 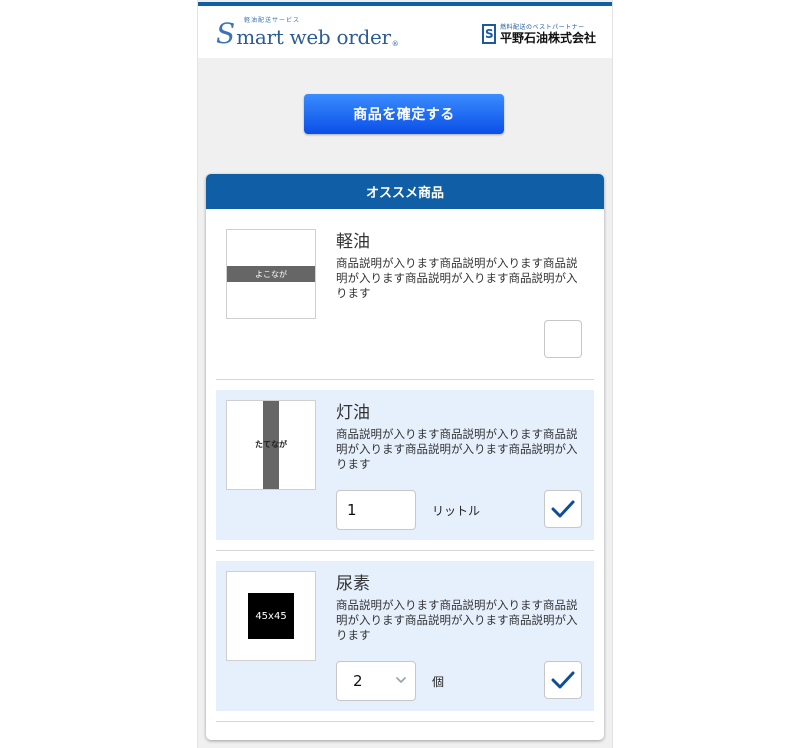 What do you see at coordinates (542, 27) in the screenshot?
I see `company-tagline: 燃料配送のベストパートナー` at bounding box center [542, 27].